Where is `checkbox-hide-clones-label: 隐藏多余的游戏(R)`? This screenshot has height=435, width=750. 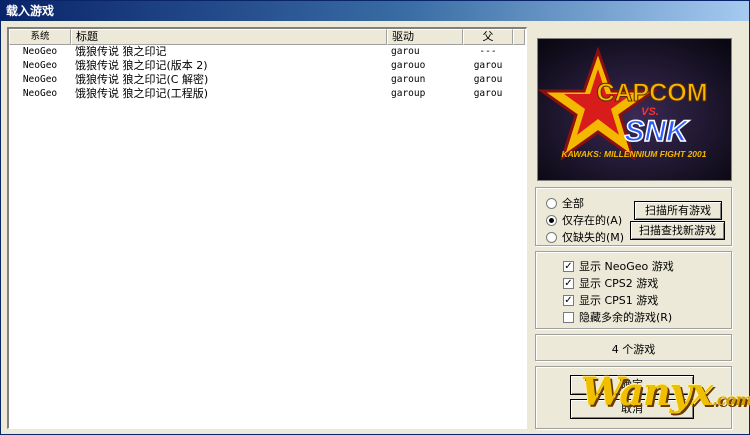 checkbox-hide-clones-label: 隐藏多余的游戏(R) is located at coordinates (626, 317).